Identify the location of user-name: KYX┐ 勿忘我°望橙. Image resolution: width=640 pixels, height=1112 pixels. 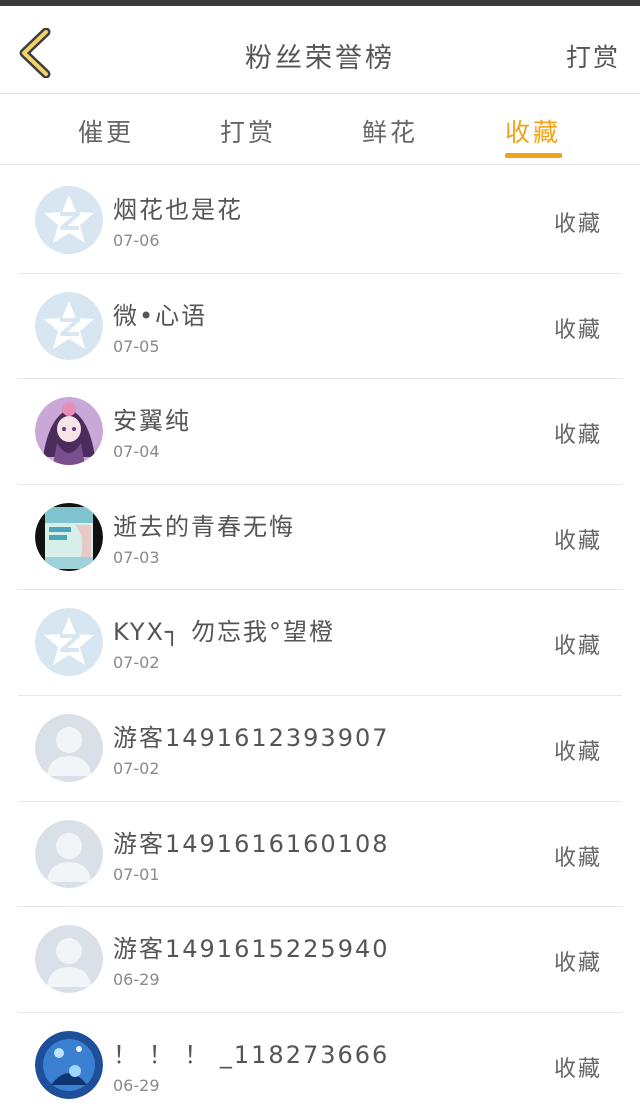
(224, 632).